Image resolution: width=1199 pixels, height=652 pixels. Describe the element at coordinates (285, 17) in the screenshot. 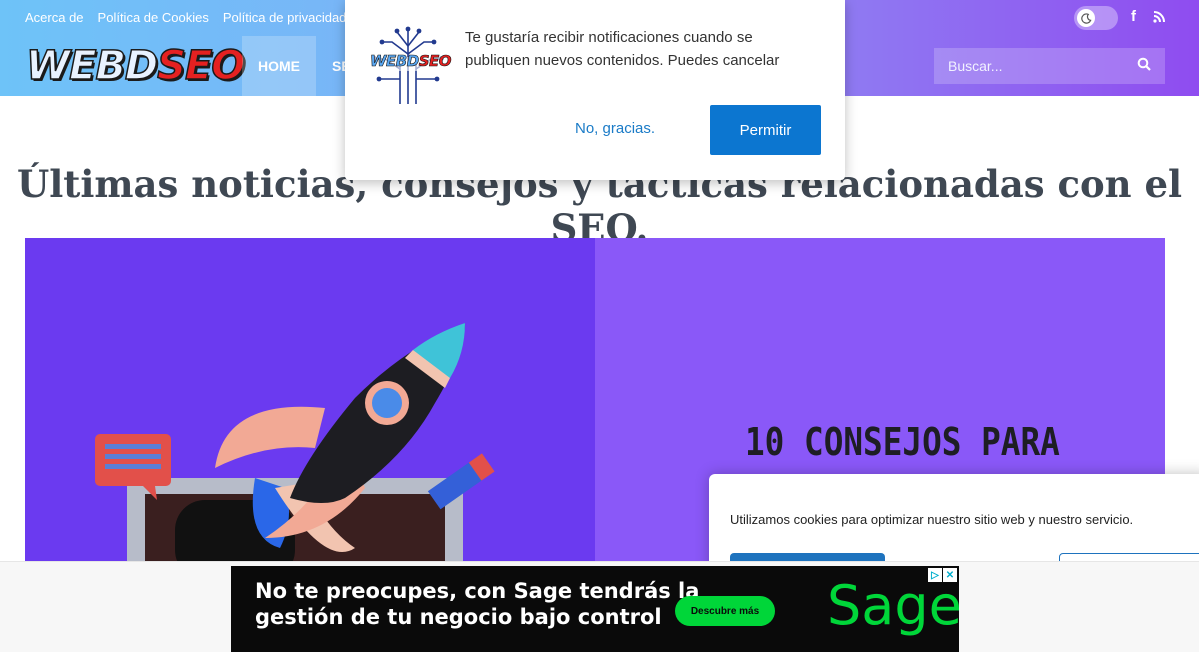

I see `link-politica-privacidad: Política de privacidad` at that location.